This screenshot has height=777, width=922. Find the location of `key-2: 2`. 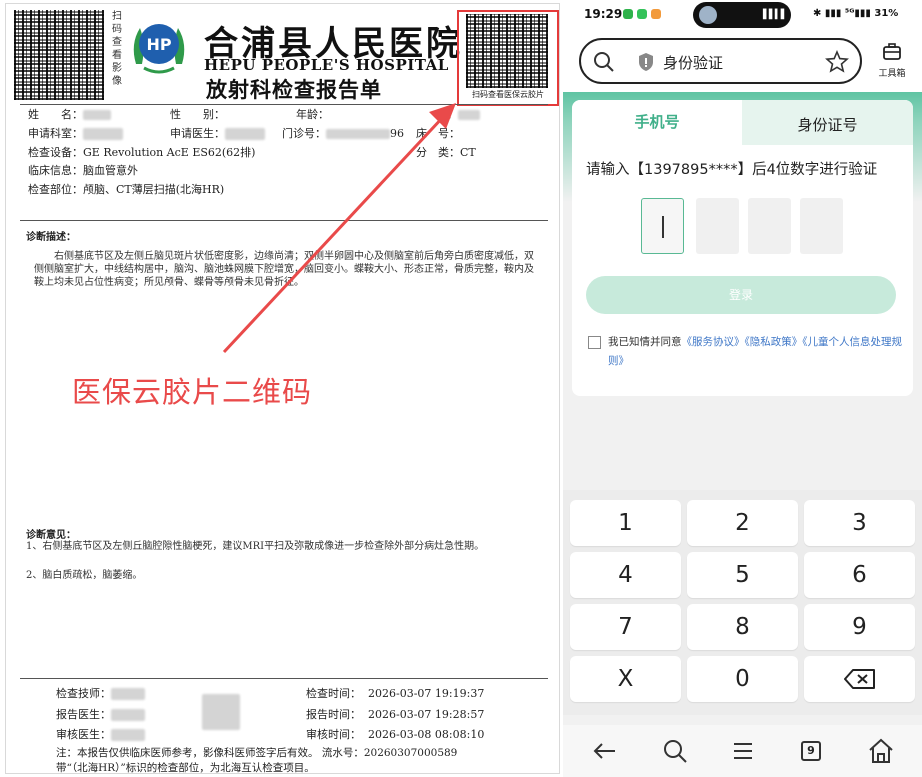

key-2: 2 is located at coordinates (742, 523).